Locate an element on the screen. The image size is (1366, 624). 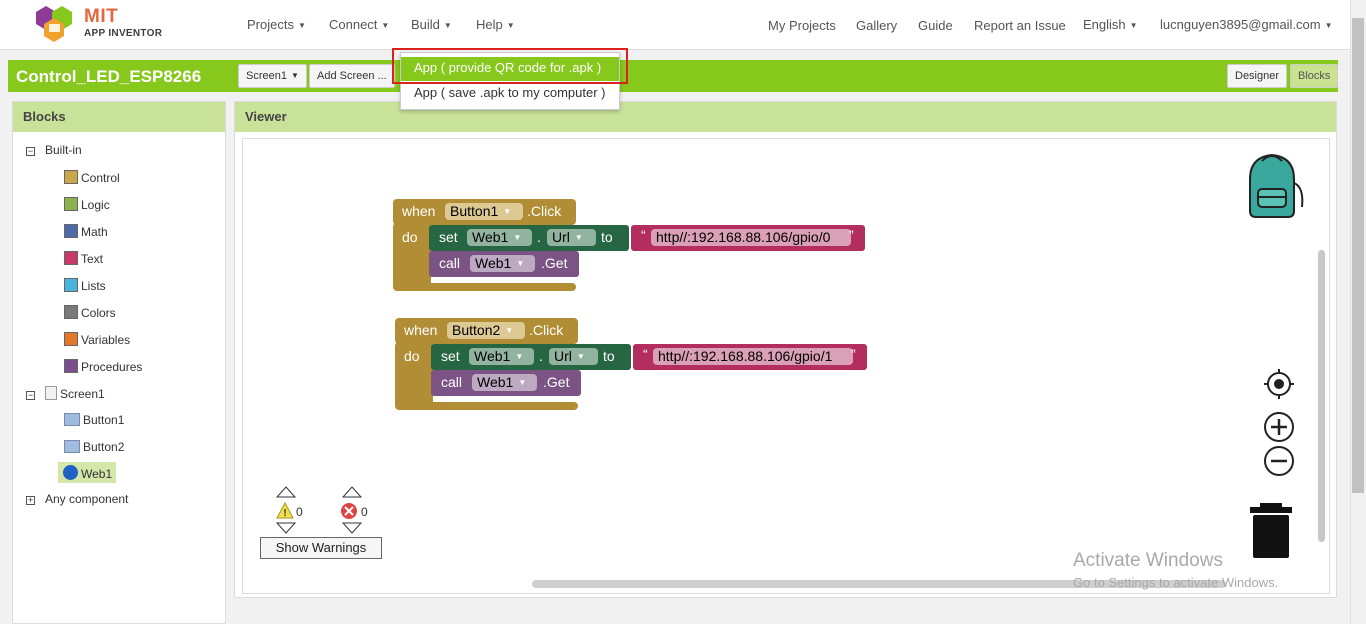
tree-built-in: − Built-in is located at coordinates (54, 150).